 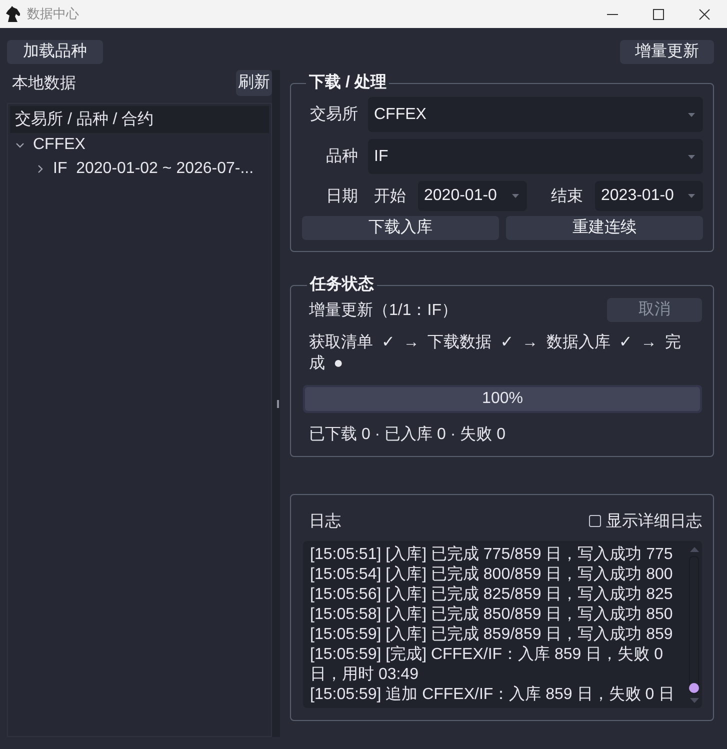 What do you see at coordinates (325, 522) in the screenshot?
I see `log-title: 日志` at bounding box center [325, 522].